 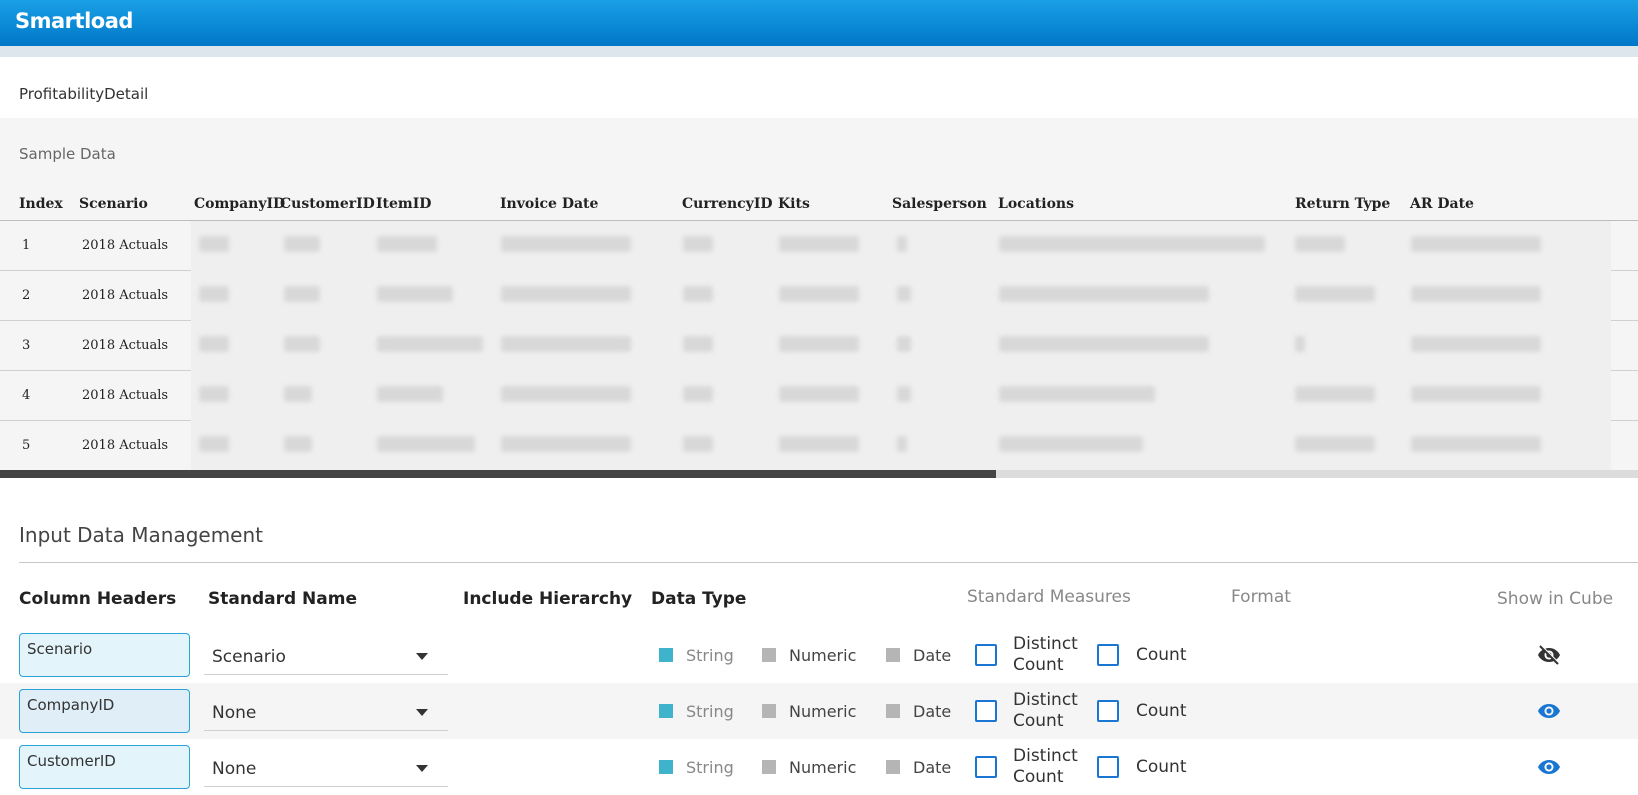 What do you see at coordinates (84, 94) in the screenshot?
I see `table-name: ProfitabilityDetail` at bounding box center [84, 94].